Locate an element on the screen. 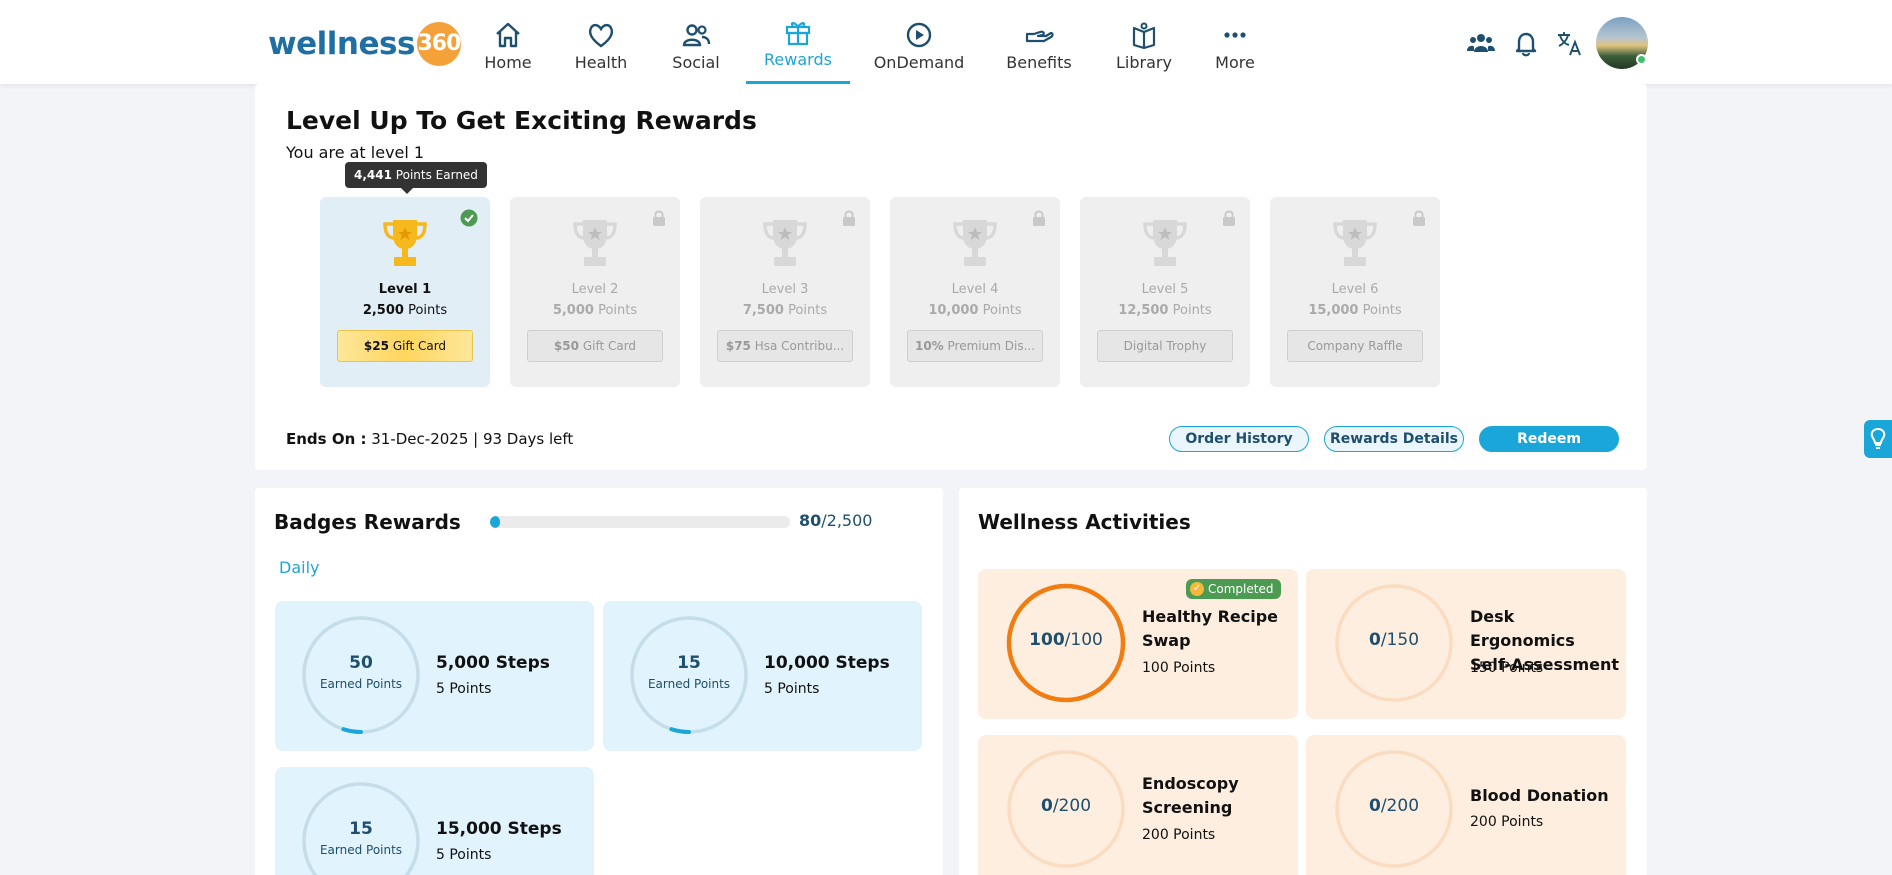  badge-card-5000-steps: 50 Earned Points 5,000 Steps 5 Points is located at coordinates (434, 676).